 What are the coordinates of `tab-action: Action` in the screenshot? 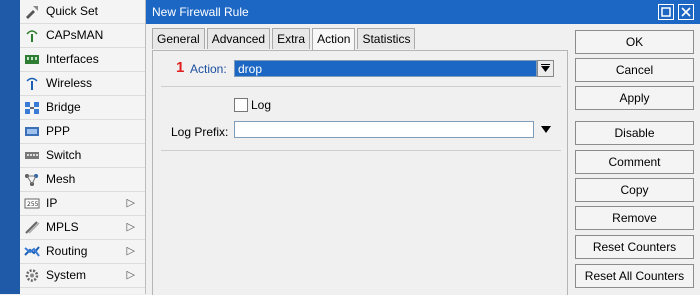 It's located at (334, 39).